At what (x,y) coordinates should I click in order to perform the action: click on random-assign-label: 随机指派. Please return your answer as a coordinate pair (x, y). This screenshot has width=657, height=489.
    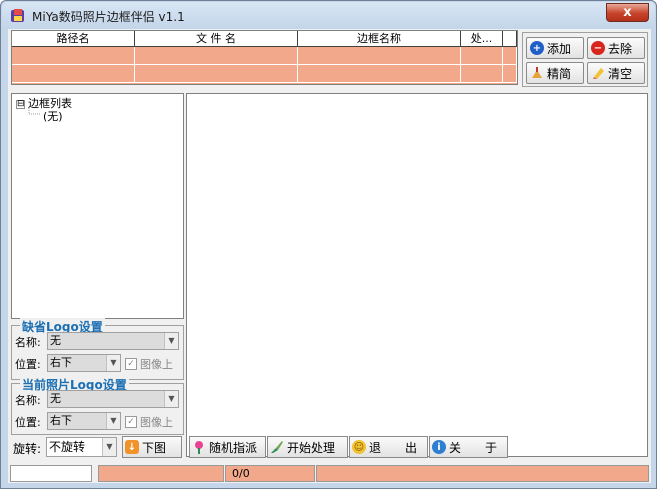
    Looking at the image, I should click on (233, 447).